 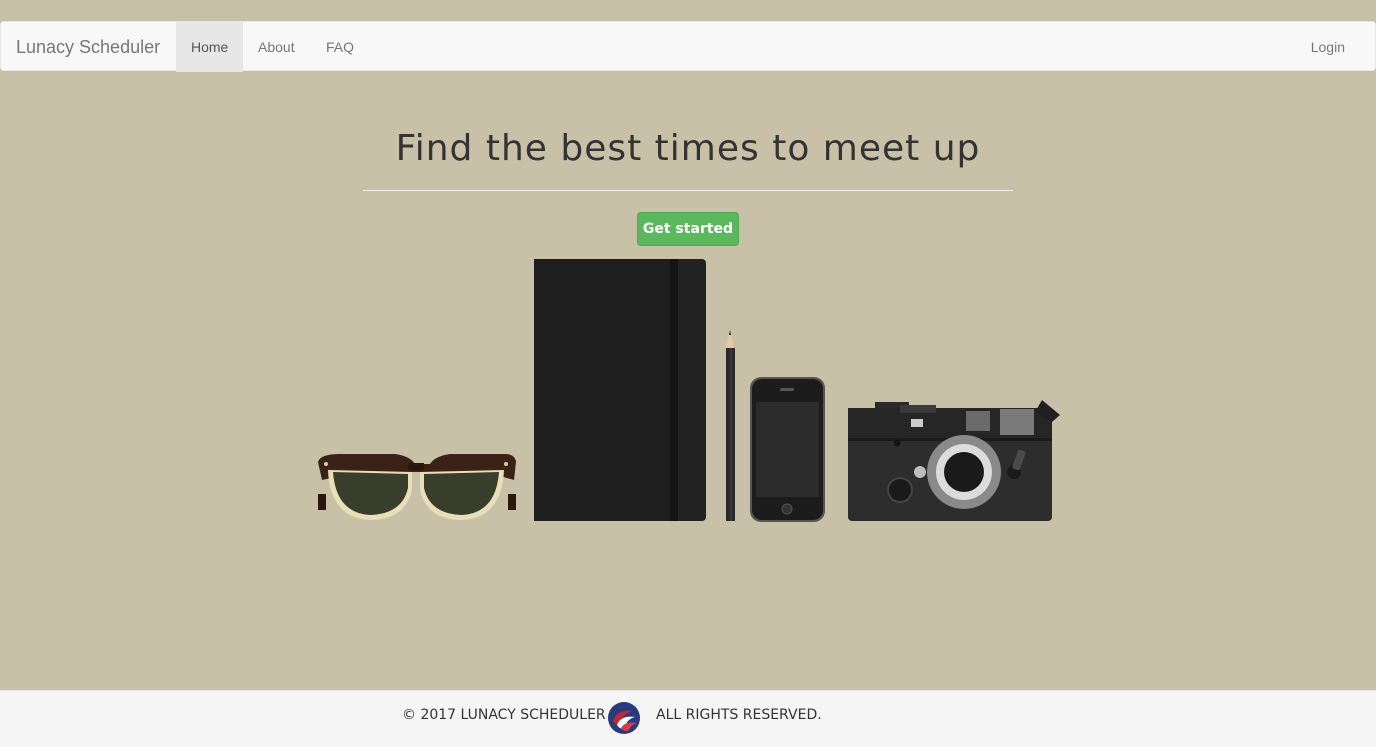 What do you see at coordinates (730, 425) in the screenshot?
I see `pencil-image` at bounding box center [730, 425].